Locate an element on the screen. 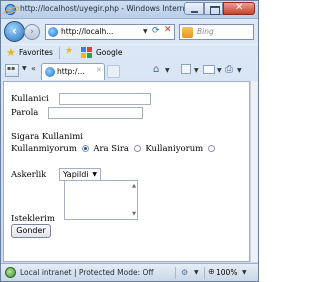 This screenshot has width=320, height=282. search-input: Bing is located at coordinates (205, 31).